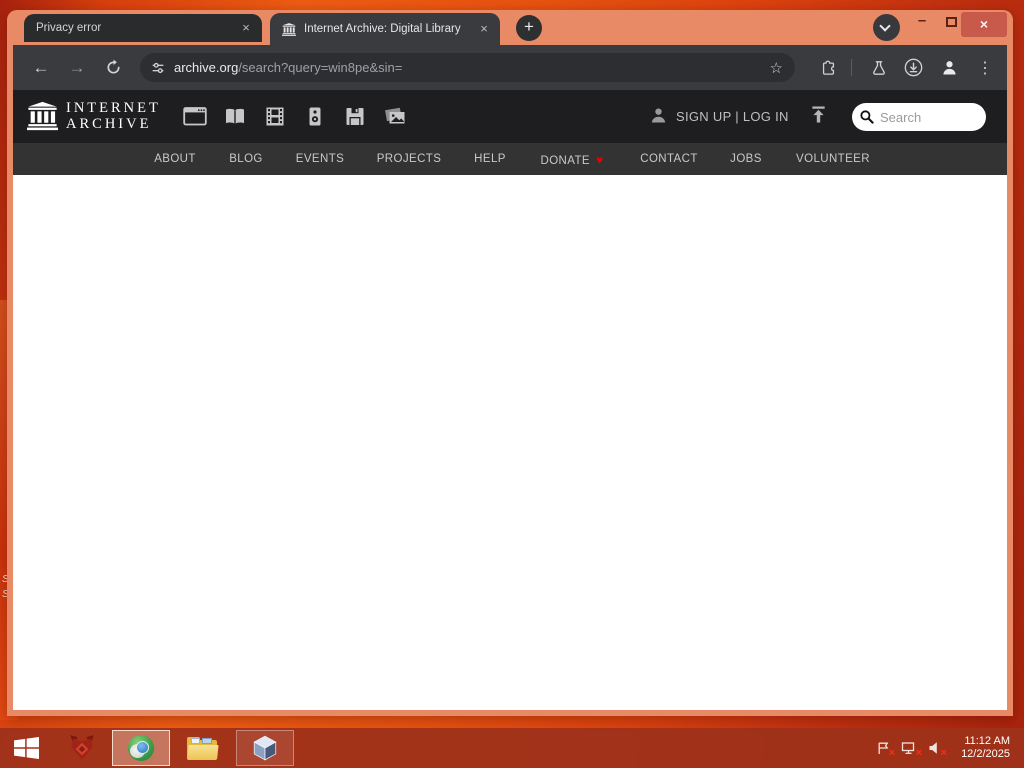  I want to click on maximize-button, so click(951, 24).